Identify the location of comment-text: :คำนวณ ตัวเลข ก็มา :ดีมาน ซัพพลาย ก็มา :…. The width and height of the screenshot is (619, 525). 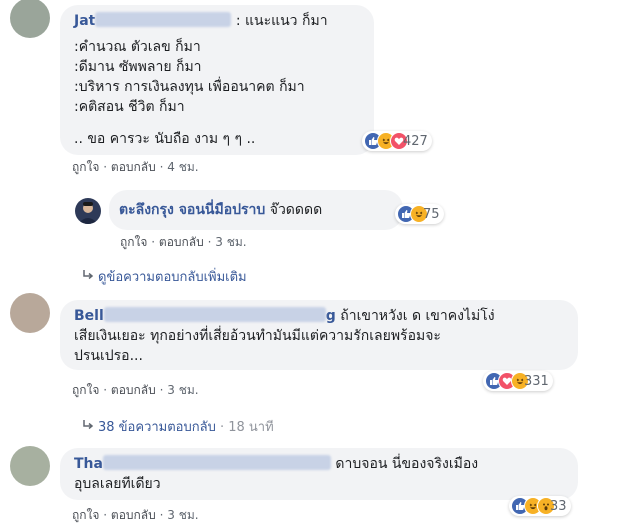
(189, 93).